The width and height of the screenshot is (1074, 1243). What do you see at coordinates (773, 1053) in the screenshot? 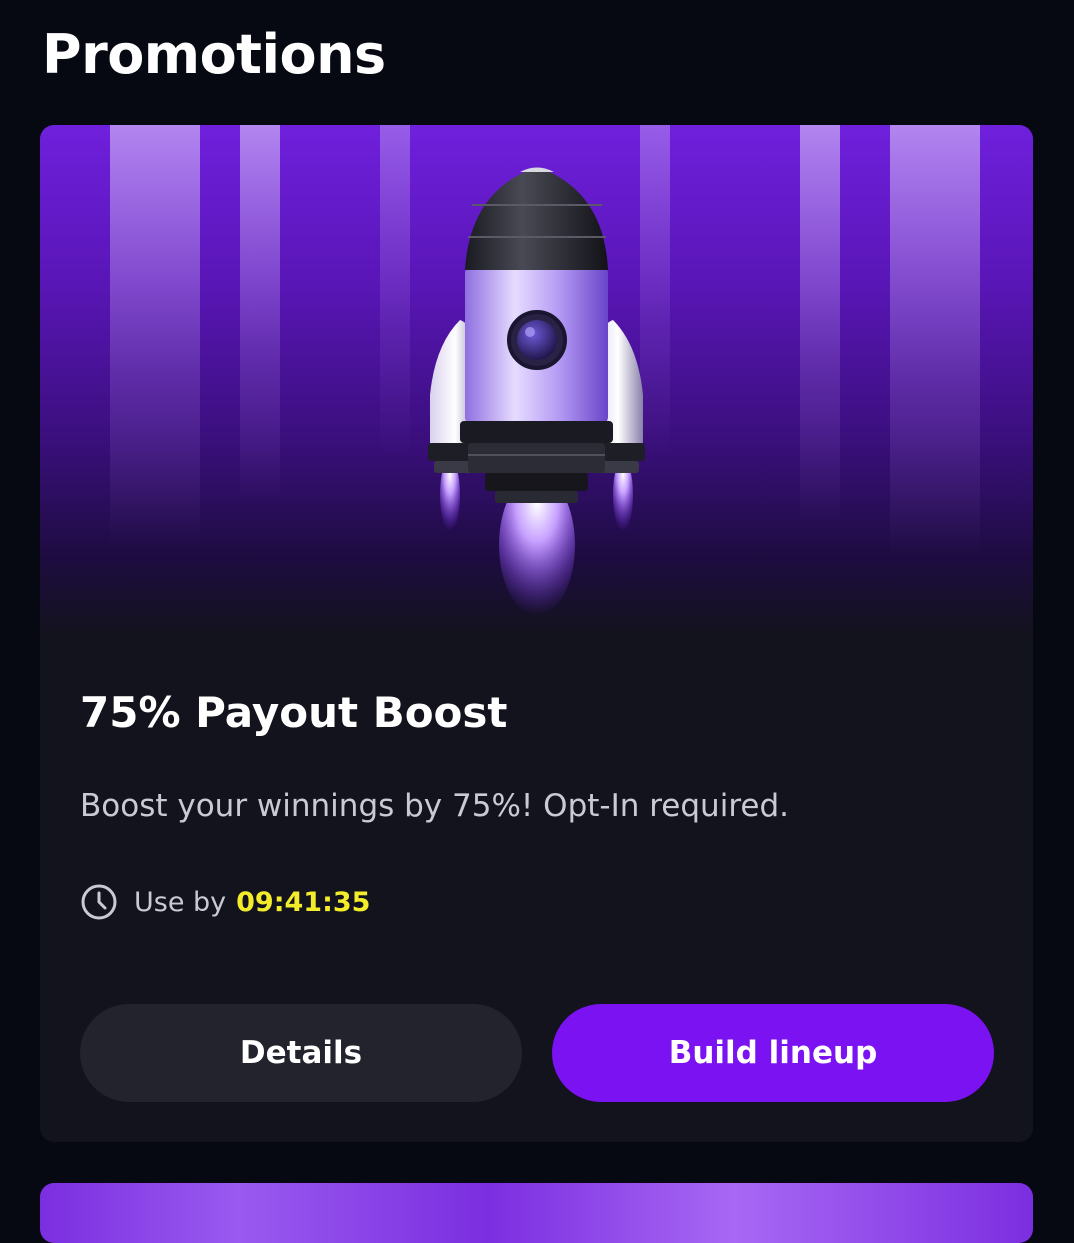
I see `build-lineup-button: Build lineup` at bounding box center [773, 1053].